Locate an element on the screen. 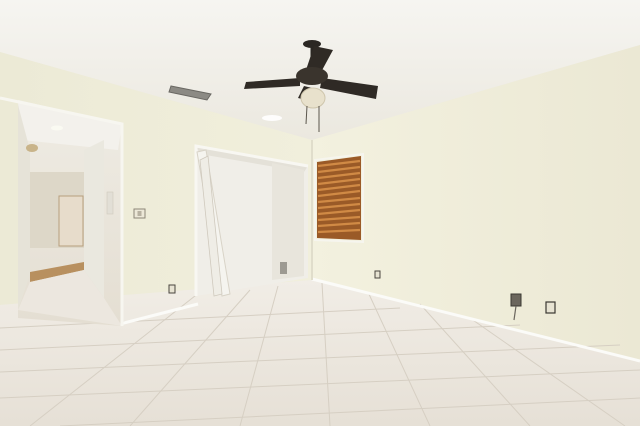 This screenshot has height=426, width=640. window-blinds-icon is located at coordinates (339, 198).